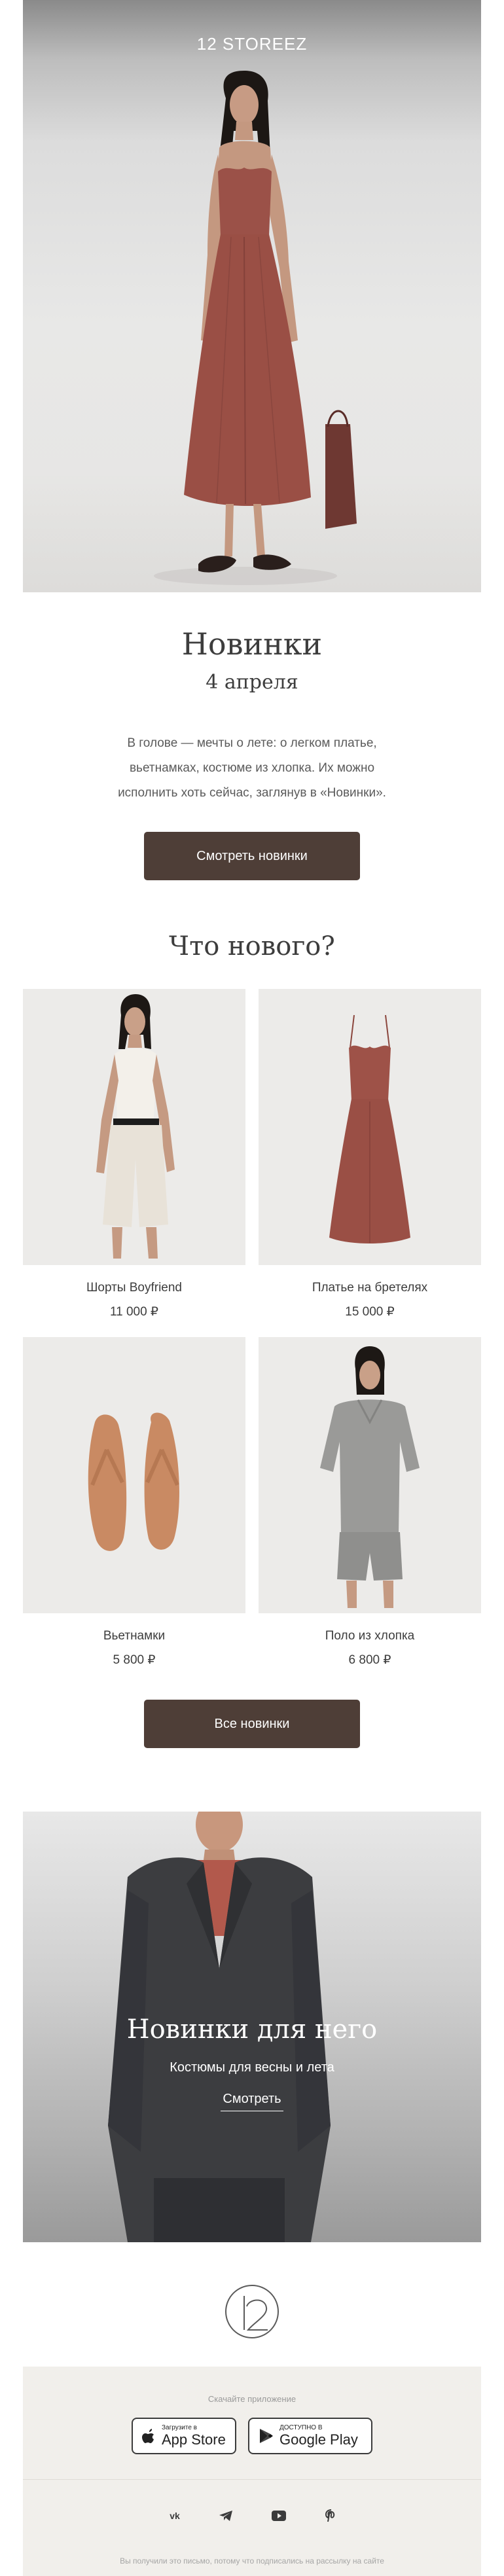  What do you see at coordinates (252, 2311) in the screenshot?
I see `brand-monogram-icon` at bounding box center [252, 2311].